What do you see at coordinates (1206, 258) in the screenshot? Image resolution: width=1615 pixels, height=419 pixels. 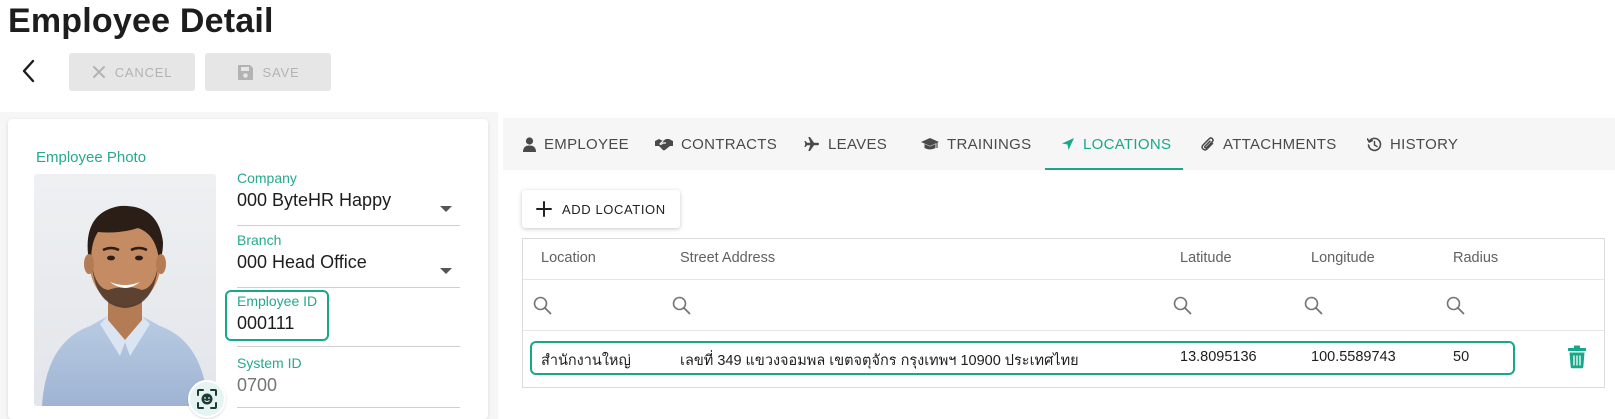 I see `column-header-latitude: Latitude` at bounding box center [1206, 258].